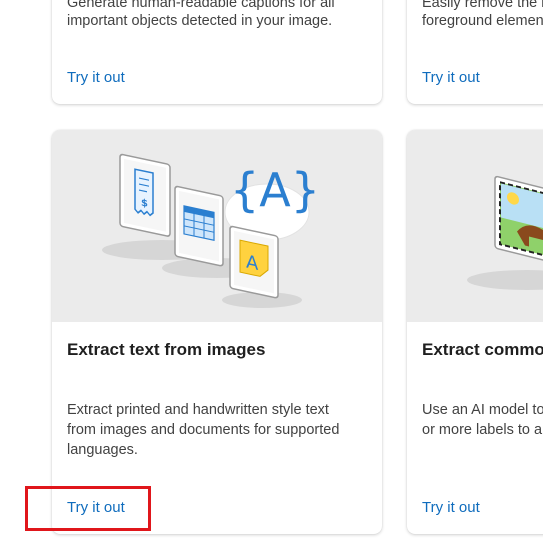 The height and width of the screenshot is (557, 543). Describe the element at coordinates (482, 410) in the screenshot. I see `card-description-line: Use an AI model to` at that location.